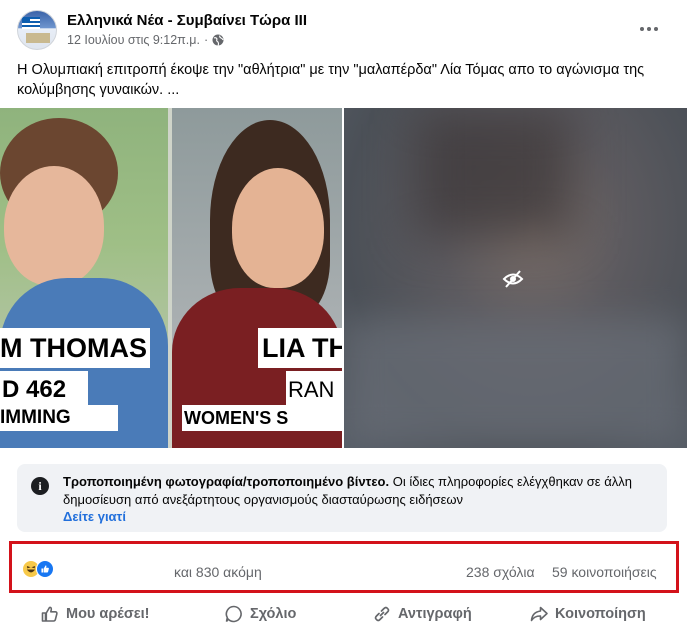 This screenshot has height=631, width=687. I want to click on share-button-label: Κοινοποίηση, so click(600, 614).